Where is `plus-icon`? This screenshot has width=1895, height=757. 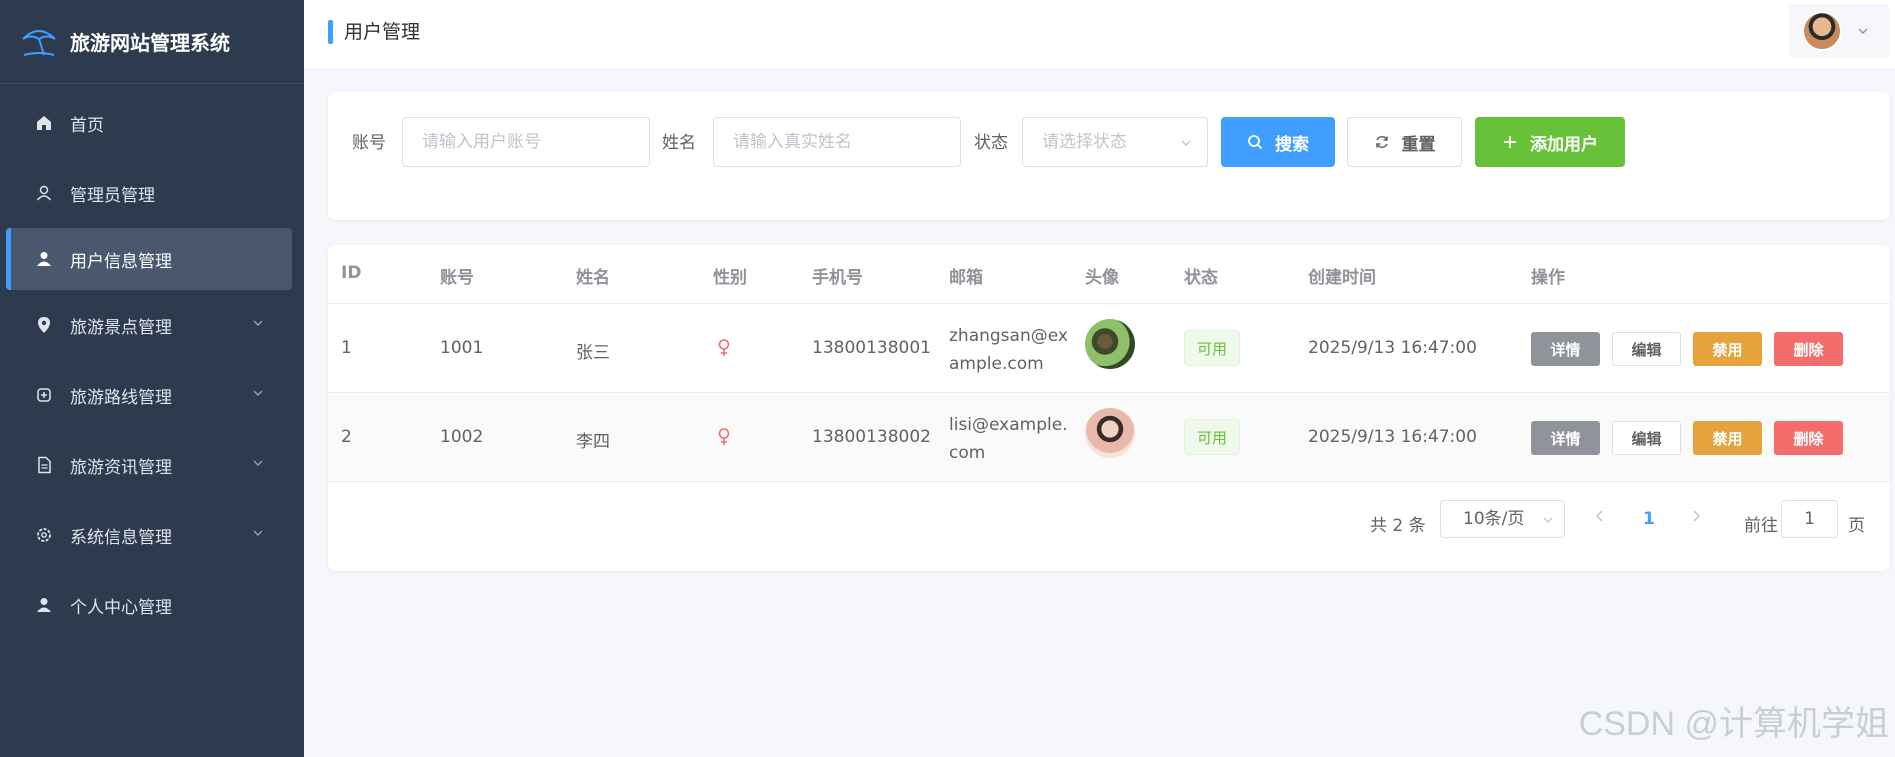 plus-icon is located at coordinates (1510, 142).